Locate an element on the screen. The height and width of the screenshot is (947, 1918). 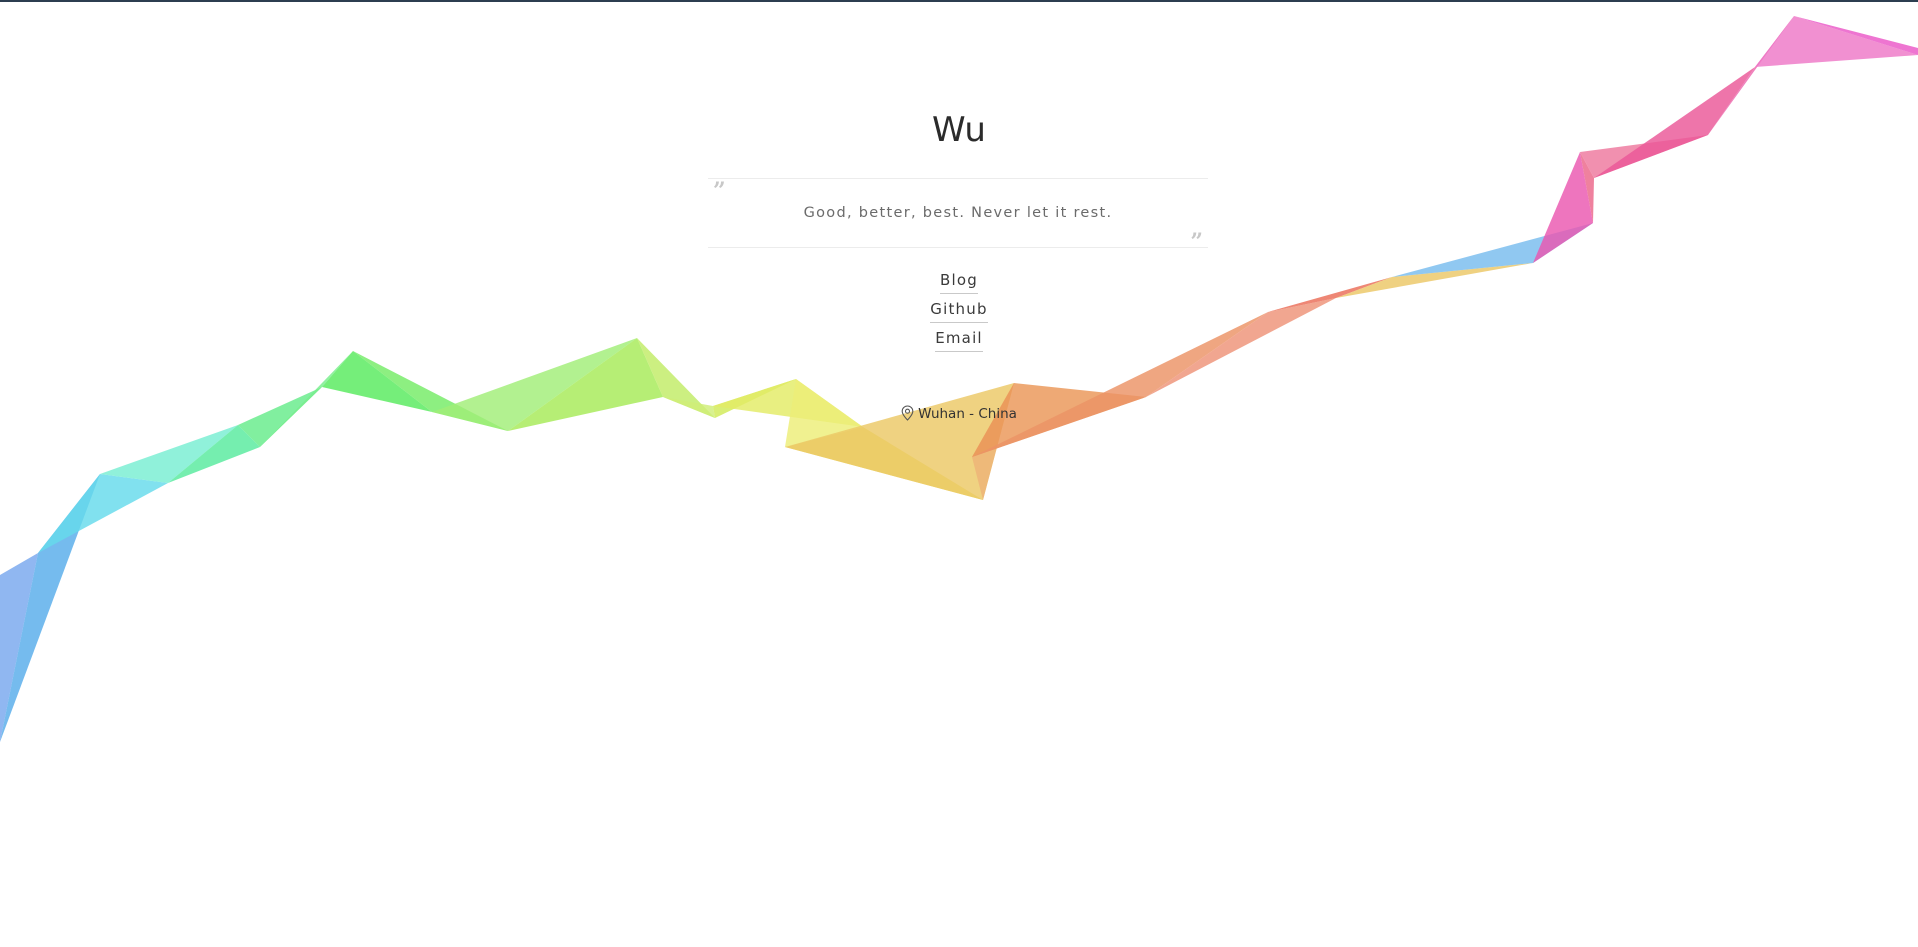
location-text: Wuhan - China is located at coordinates (967, 414).